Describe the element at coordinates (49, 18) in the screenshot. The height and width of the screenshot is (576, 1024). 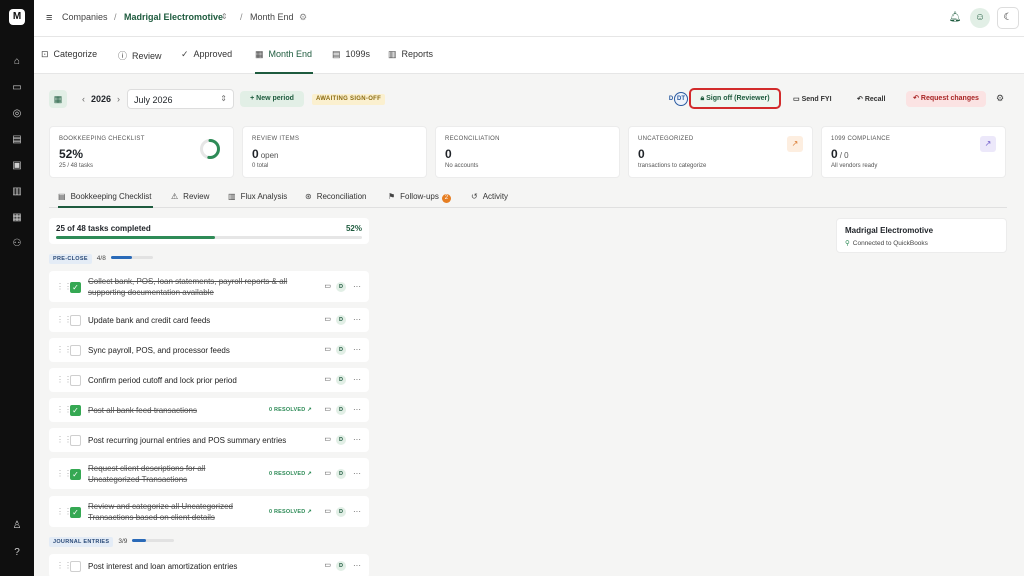
I see `menu-icon: ≡` at that location.